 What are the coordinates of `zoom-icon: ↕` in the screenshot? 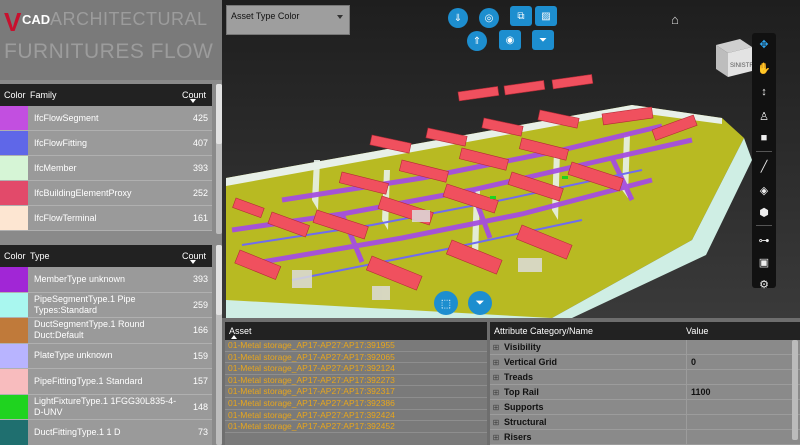 It's located at (764, 92).